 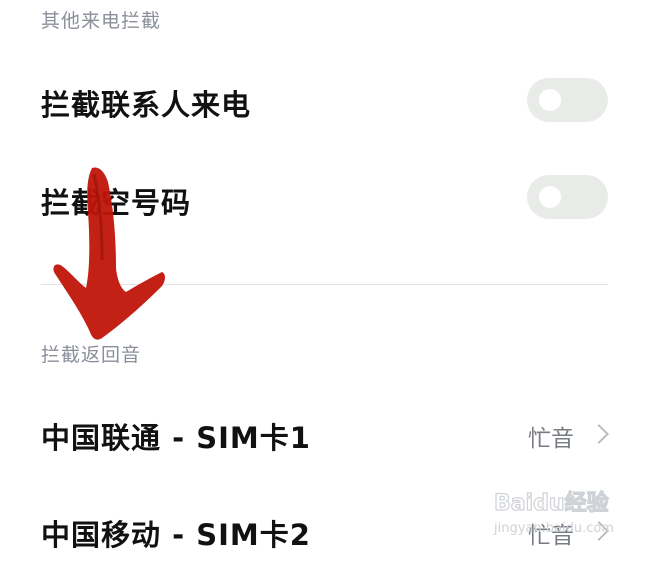 What do you see at coordinates (146, 105) in the screenshot?
I see `block-contacts-calls-label: 拦截联系人来电` at bounding box center [146, 105].